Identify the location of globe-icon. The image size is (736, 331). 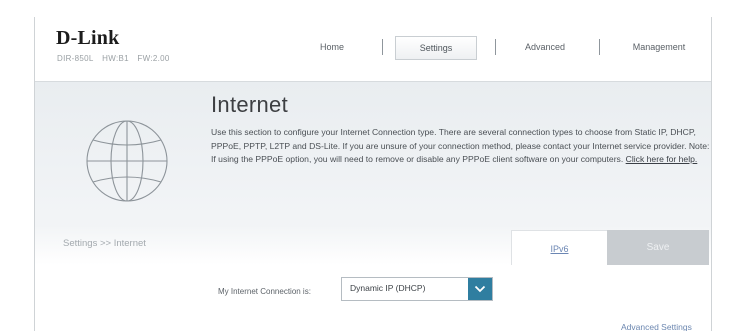
(127, 161).